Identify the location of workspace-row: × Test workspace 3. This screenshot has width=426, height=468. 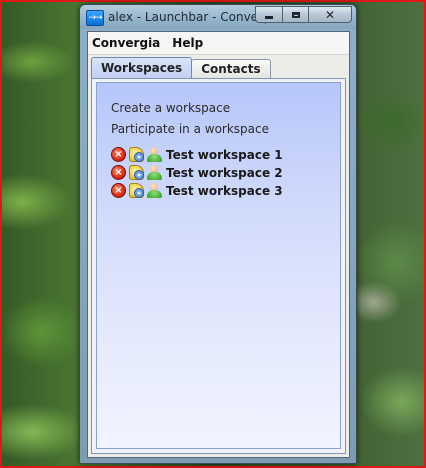
(197, 190).